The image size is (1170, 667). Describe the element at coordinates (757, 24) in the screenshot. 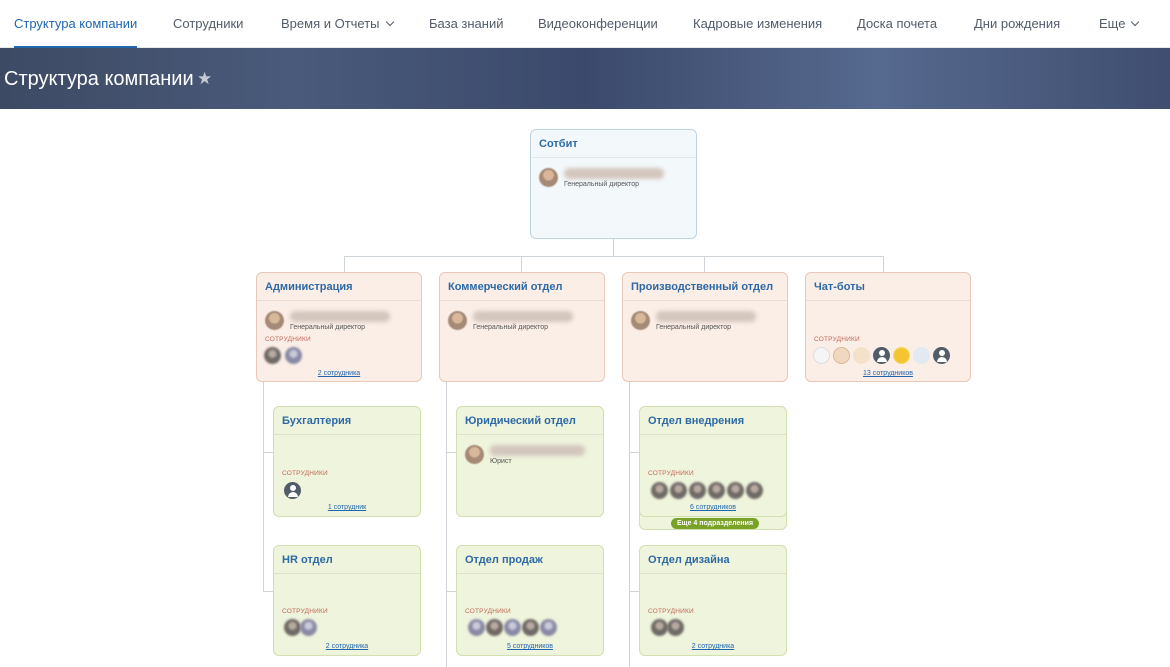

I see `nav-tab-hr-changes: Кадровые изменения` at that location.